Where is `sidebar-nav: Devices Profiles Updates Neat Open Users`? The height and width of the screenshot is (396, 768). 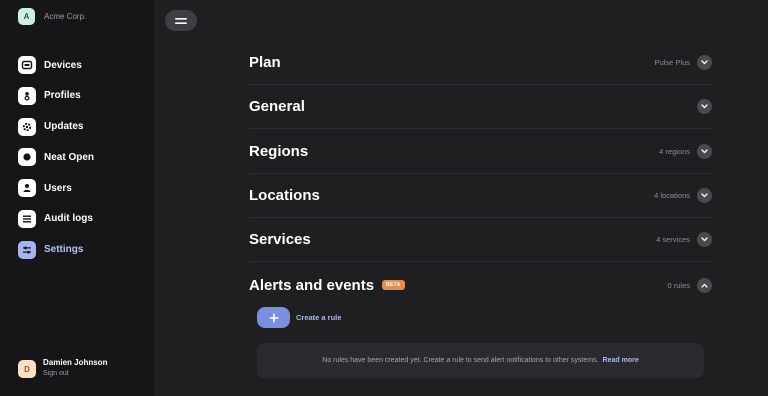
sidebar-nav: Devices Profiles Updates Neat Open Users is located at coordinates (56, 164).